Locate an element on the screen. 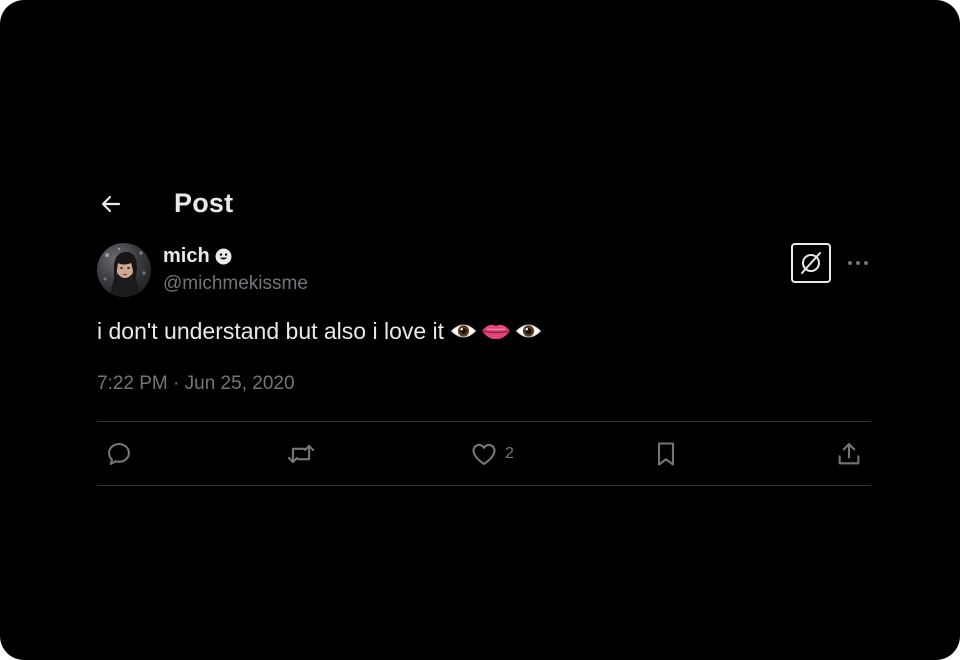  post-author: mich @michmekissme is located at coordinates (484, 271).